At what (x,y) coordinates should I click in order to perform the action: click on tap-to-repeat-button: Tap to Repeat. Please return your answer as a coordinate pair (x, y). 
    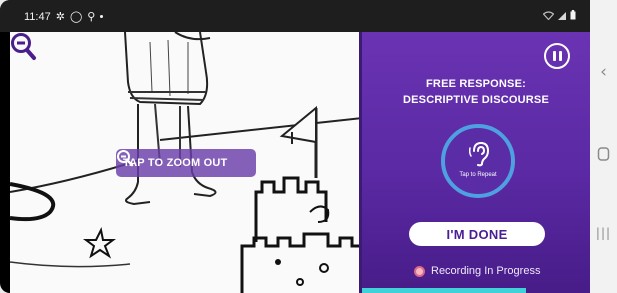
    Looking at the image, I should click on (478, 161).